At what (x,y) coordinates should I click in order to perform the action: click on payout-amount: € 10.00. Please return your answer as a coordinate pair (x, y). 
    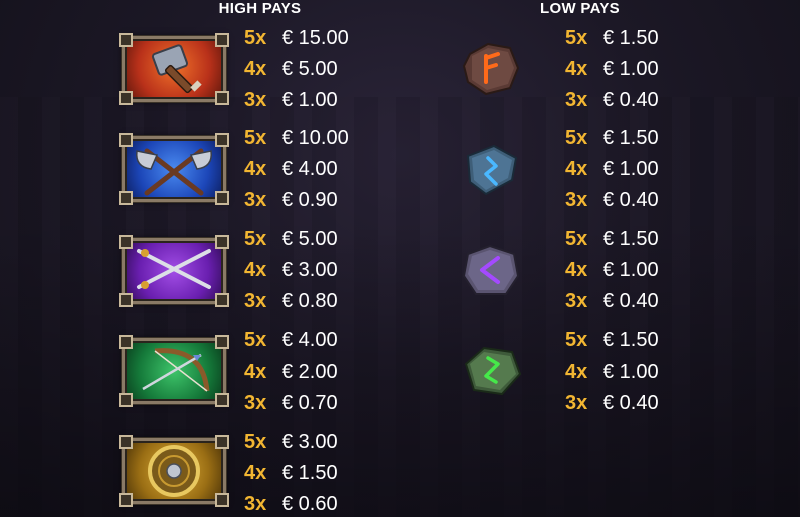
    Looking at the image, I should click on (315, 138).